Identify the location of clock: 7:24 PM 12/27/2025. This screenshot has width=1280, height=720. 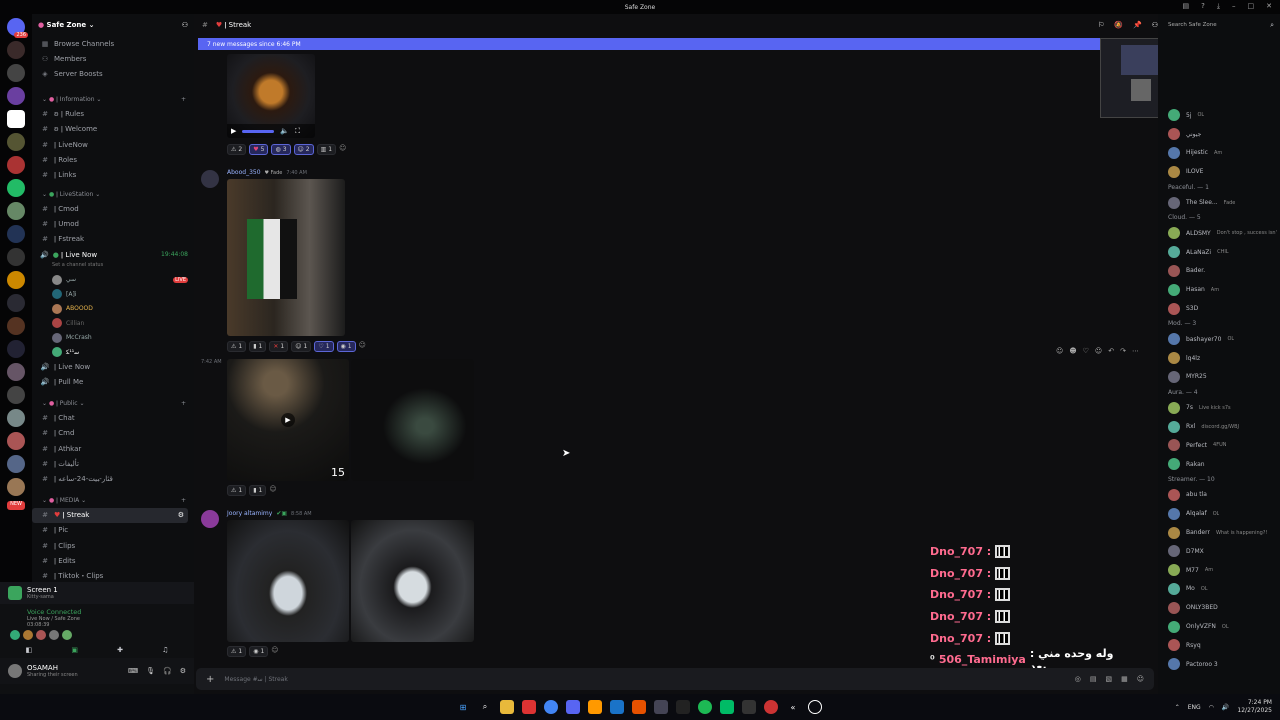
(1254, 707).